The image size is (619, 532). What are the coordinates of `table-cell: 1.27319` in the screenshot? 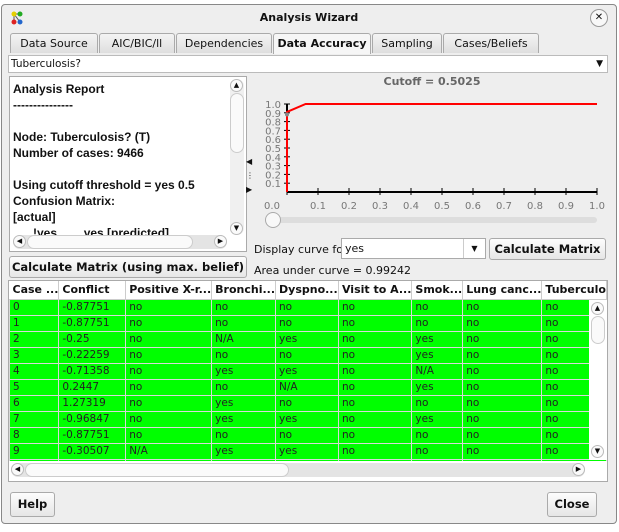 It's located at (92, 403).